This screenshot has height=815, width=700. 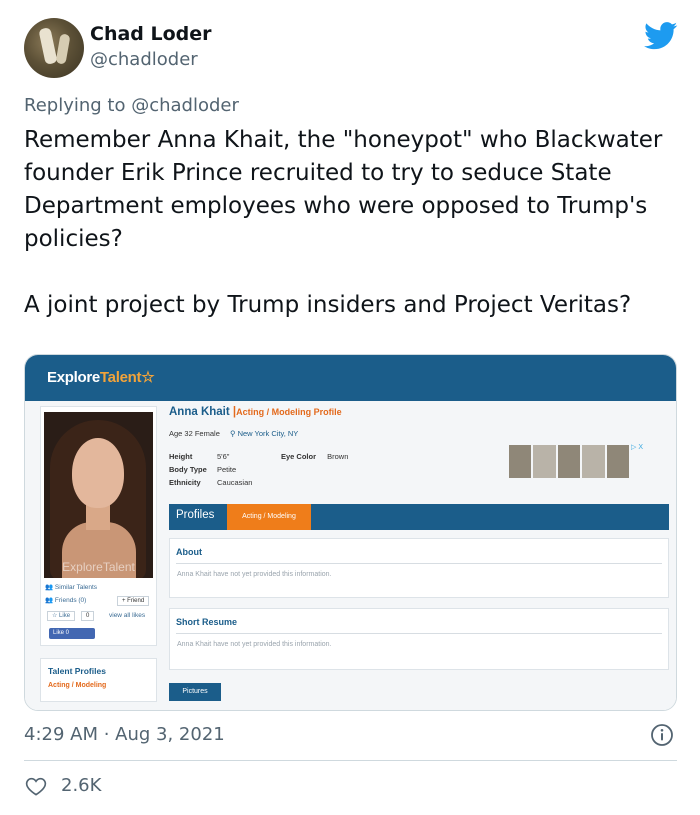 I want to click on similar-talents-link: 👥 Similar Talents, so click(x=71, y=587).